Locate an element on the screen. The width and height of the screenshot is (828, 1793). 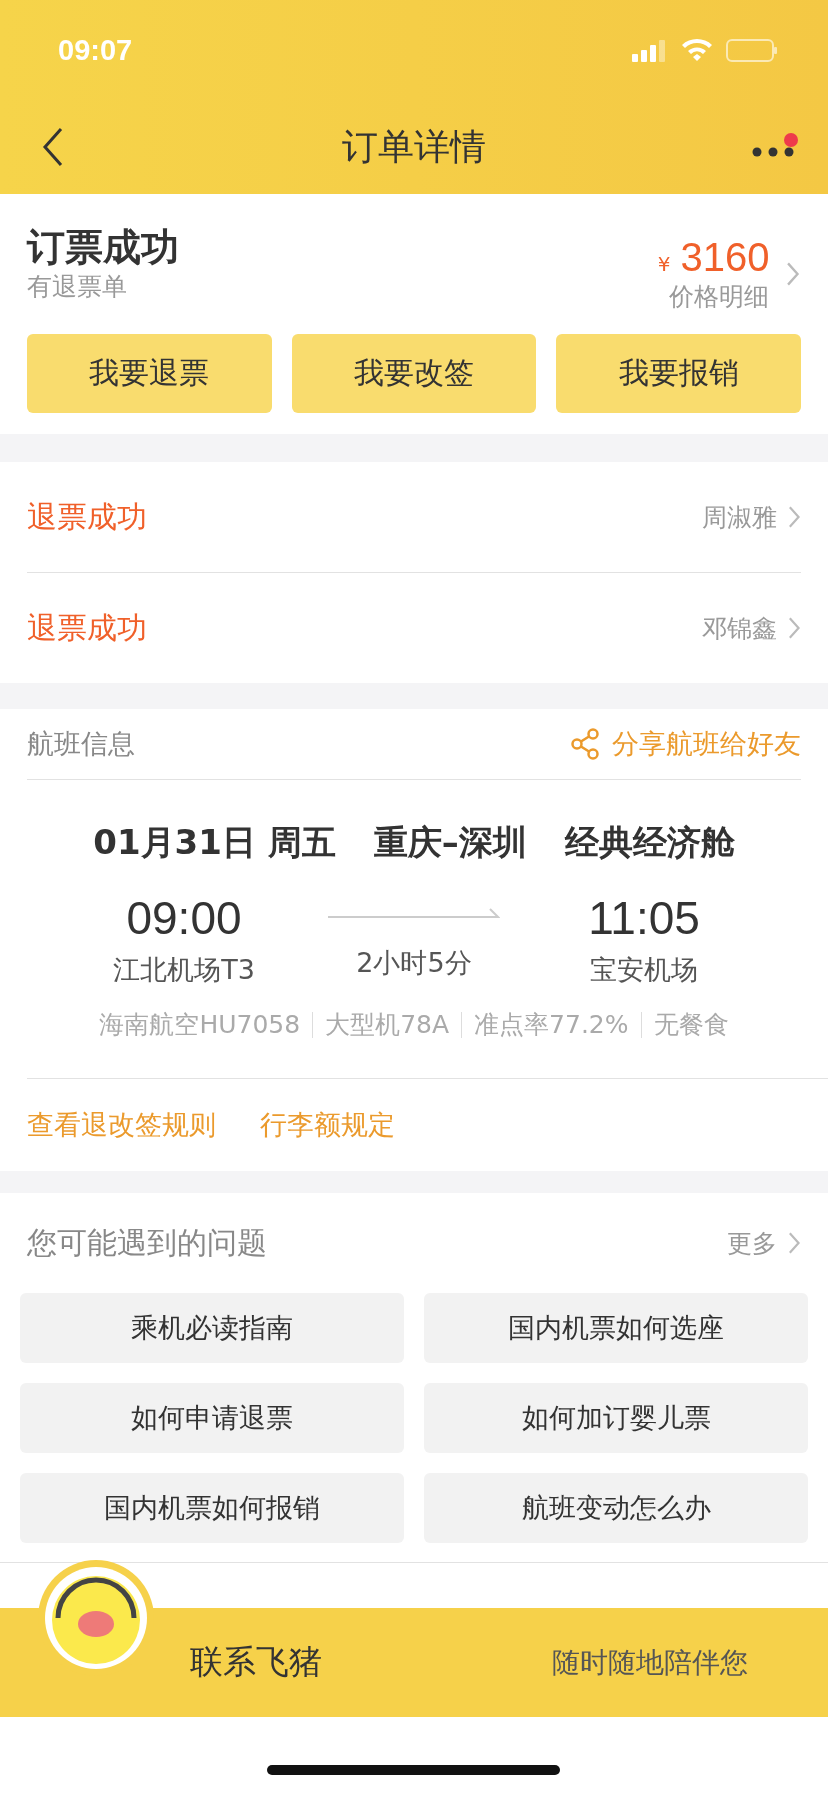
question-button: 乘机必读指南 is located at coordinates (212, 1328).